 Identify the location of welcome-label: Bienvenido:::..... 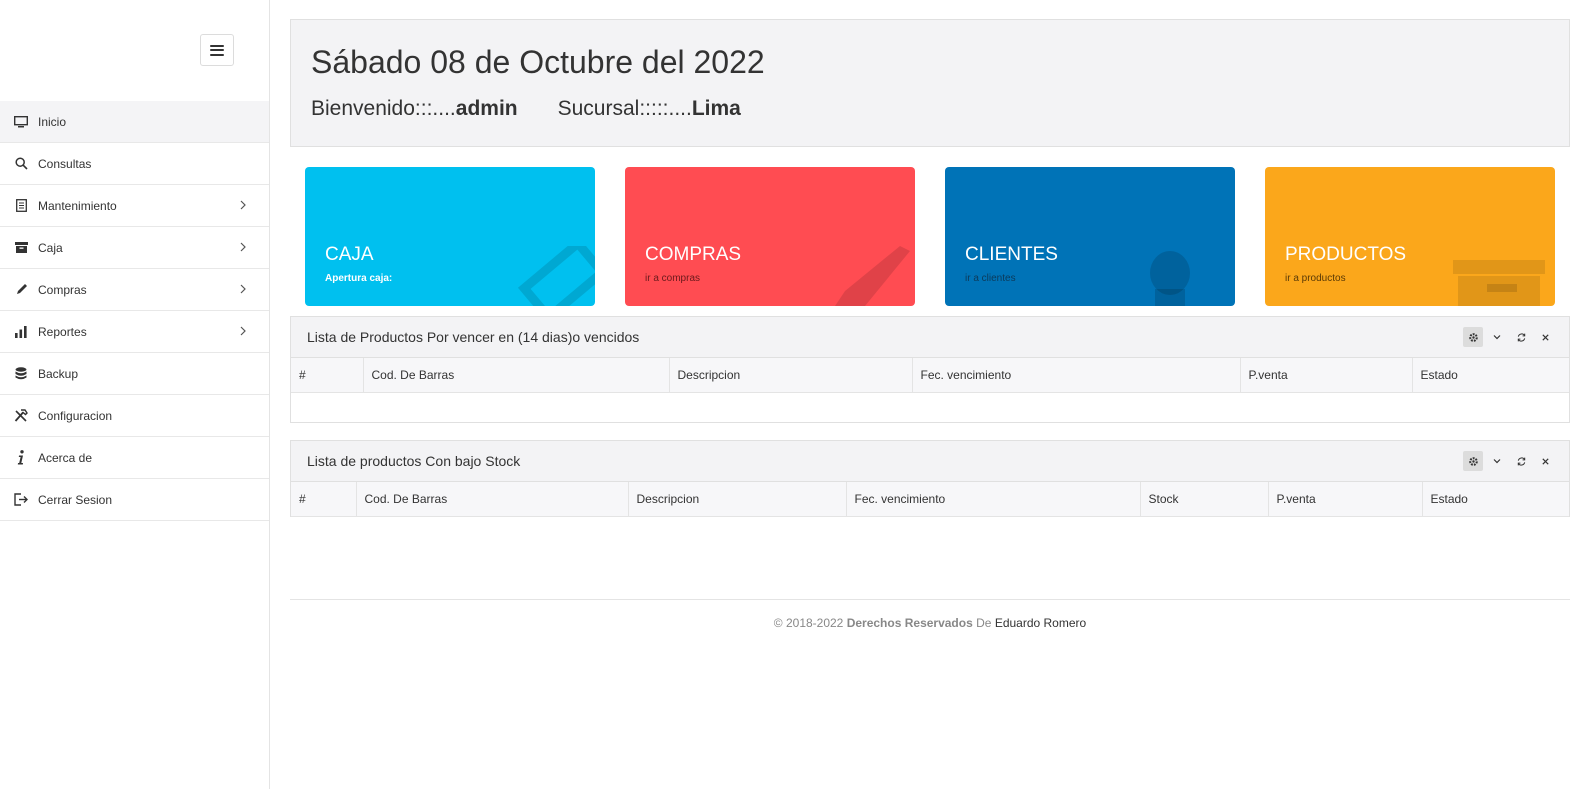
(383, 108).